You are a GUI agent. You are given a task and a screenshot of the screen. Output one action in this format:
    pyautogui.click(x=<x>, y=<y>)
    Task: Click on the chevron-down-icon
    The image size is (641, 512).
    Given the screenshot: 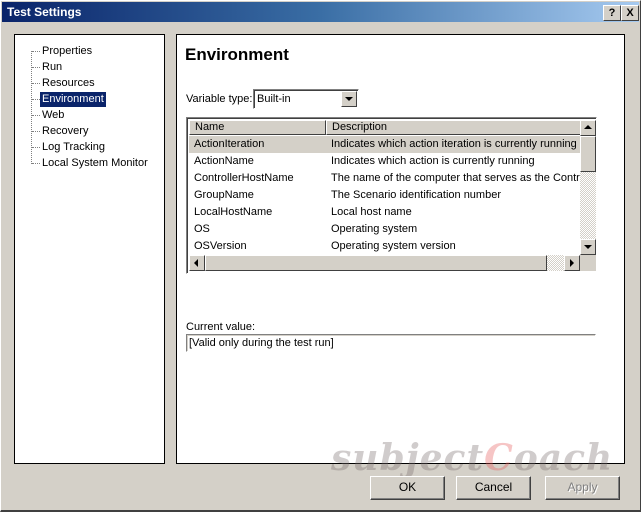 What is the action you would take?
    pyautogui.click(x=349, y=99)
    